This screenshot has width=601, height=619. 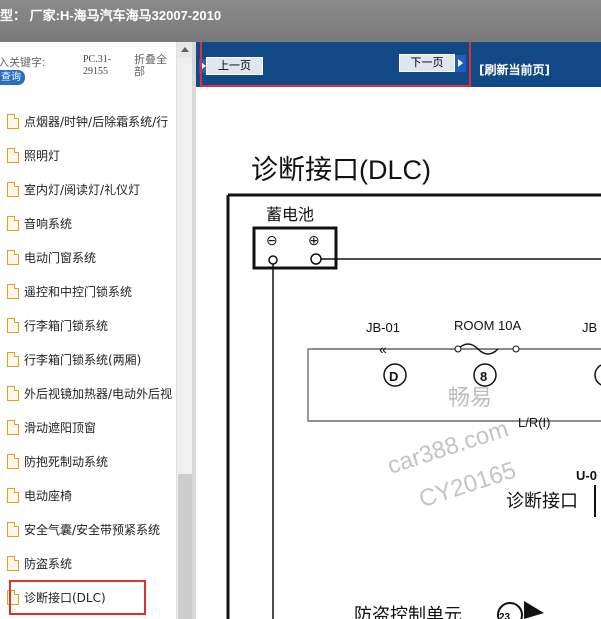 I want to click on node-d-label: D, so click(x=393, y=376).